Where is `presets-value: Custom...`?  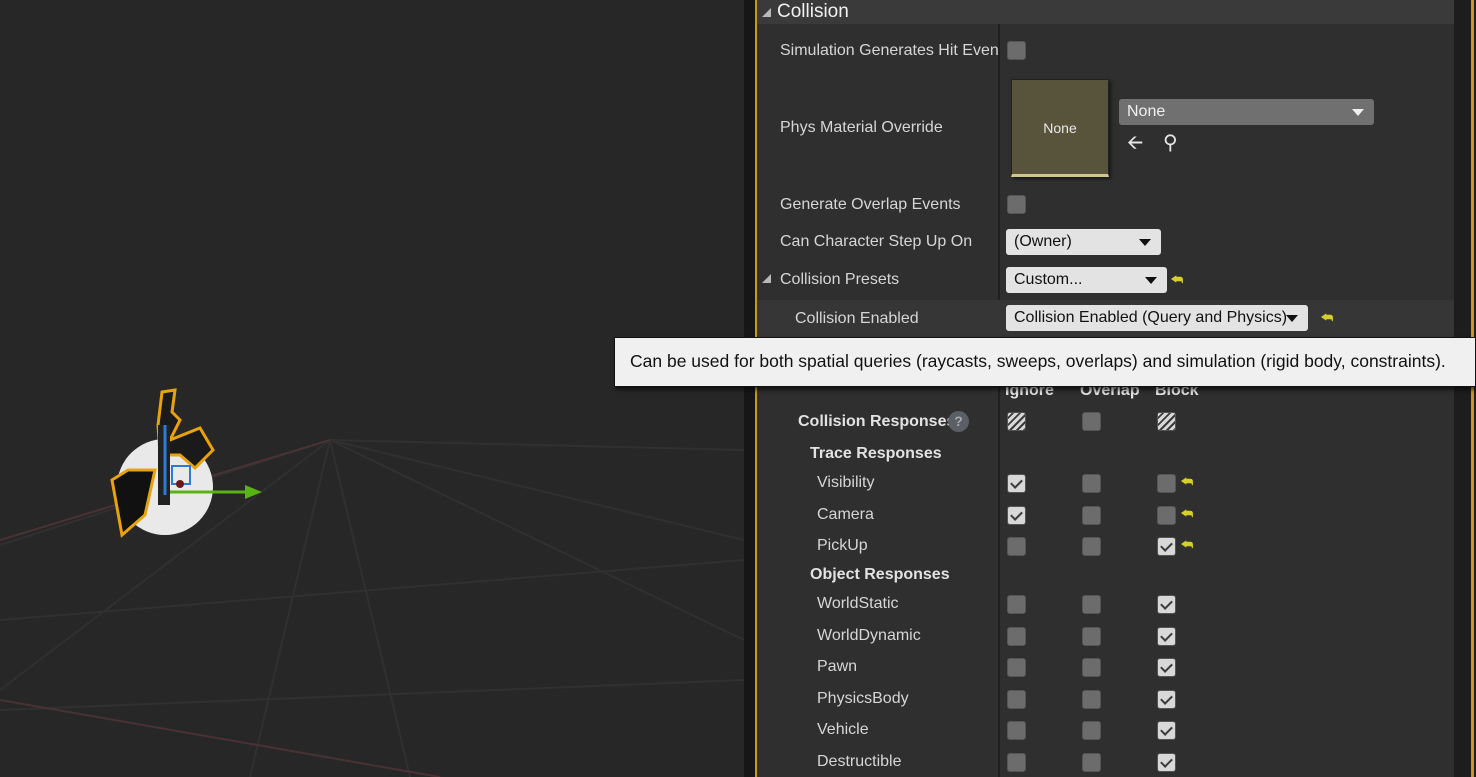 presets-value: Custom... is located at coordinates (1048, 279).